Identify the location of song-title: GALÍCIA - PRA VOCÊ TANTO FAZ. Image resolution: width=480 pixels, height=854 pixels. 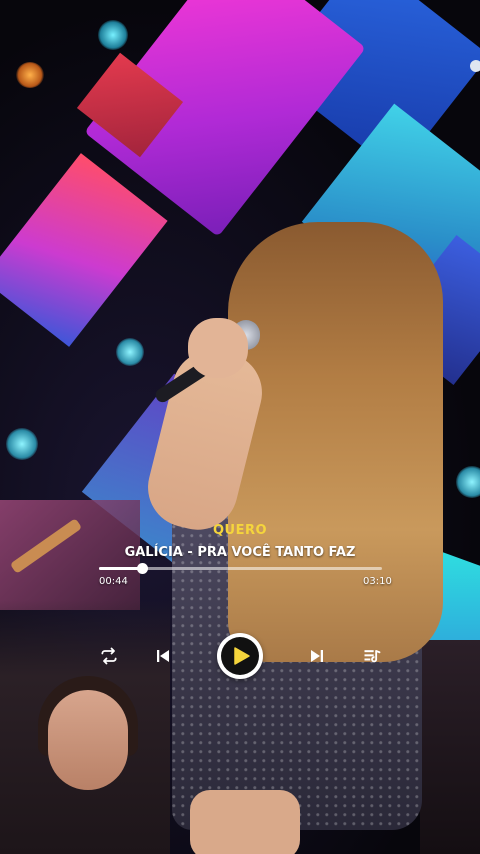
(240, 552).